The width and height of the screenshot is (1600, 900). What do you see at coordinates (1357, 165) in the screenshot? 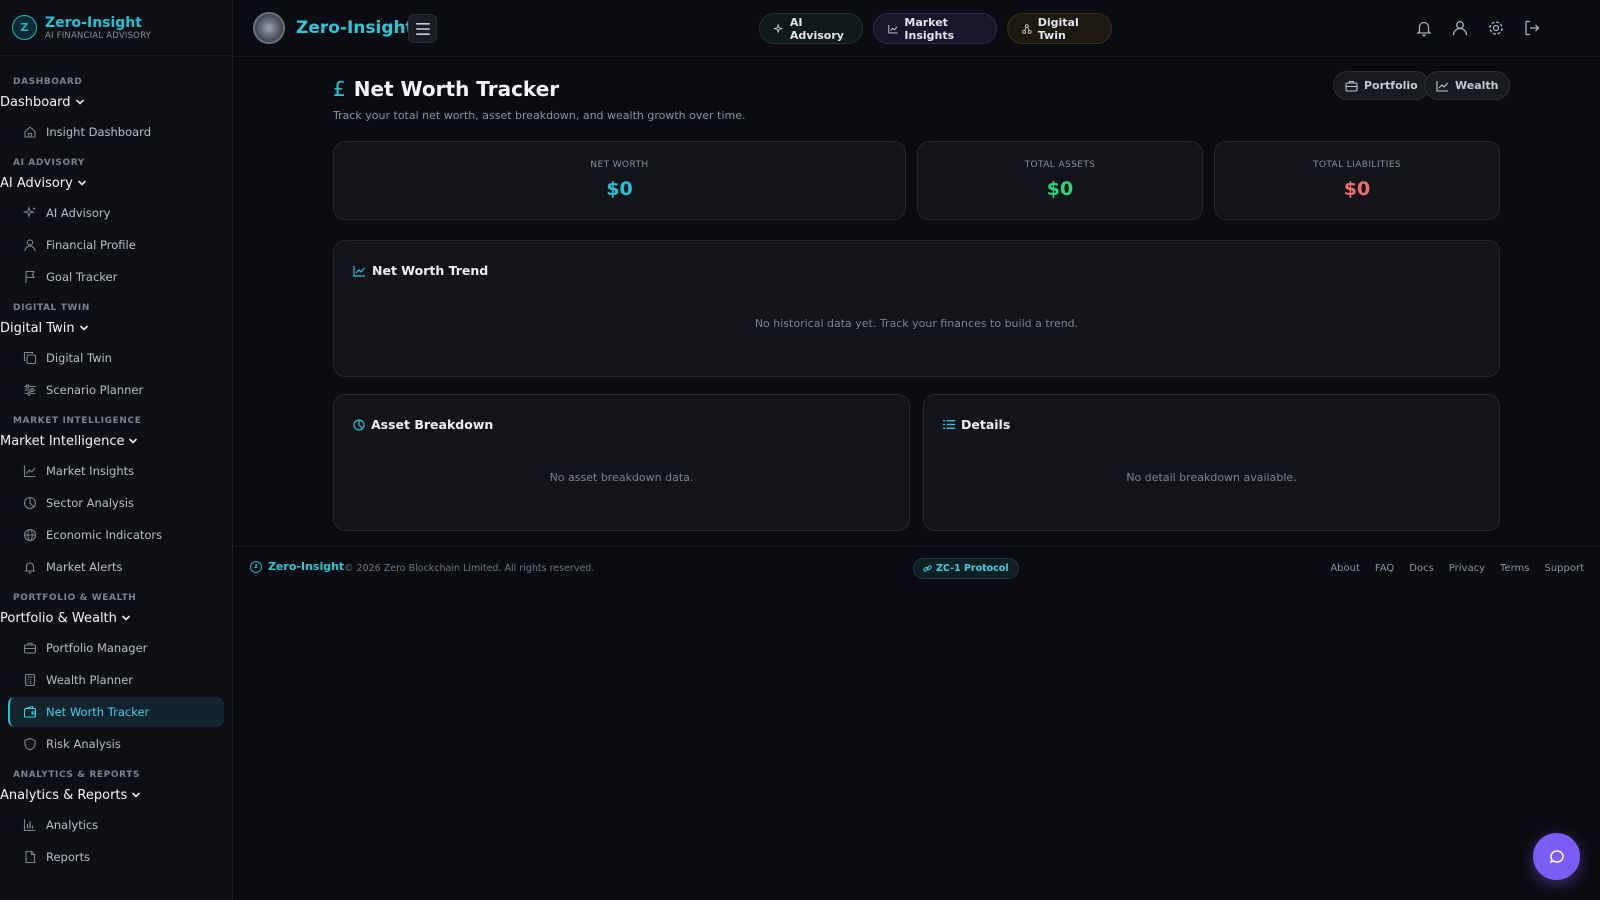
I see `total-liabilities-label: TOTAL LIABILITIES` at bounding box center [1357, 165].